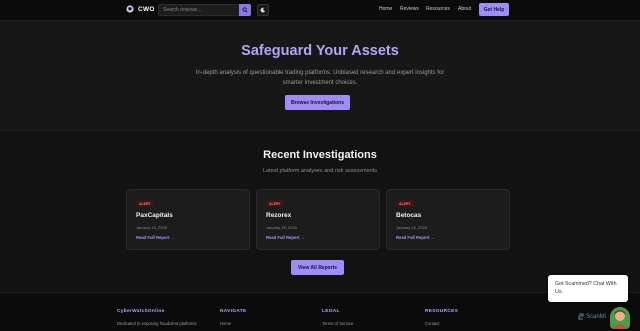 This screenshot has width=640, height=331. What do you see at coordinates (225, 323) in the screenshot?
I see `footer-link-home: Home` at bounding box center [225, 323].